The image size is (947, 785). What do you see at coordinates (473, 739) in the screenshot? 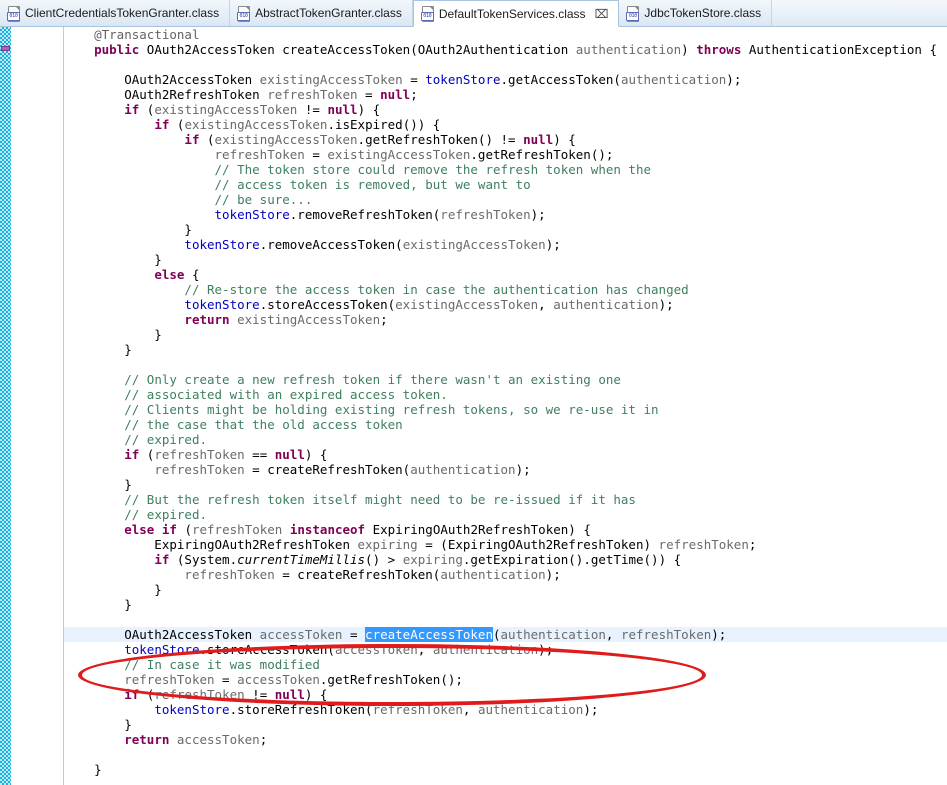
I see `code-line: 128 return accessToken;` at bounding box center [473, 739].